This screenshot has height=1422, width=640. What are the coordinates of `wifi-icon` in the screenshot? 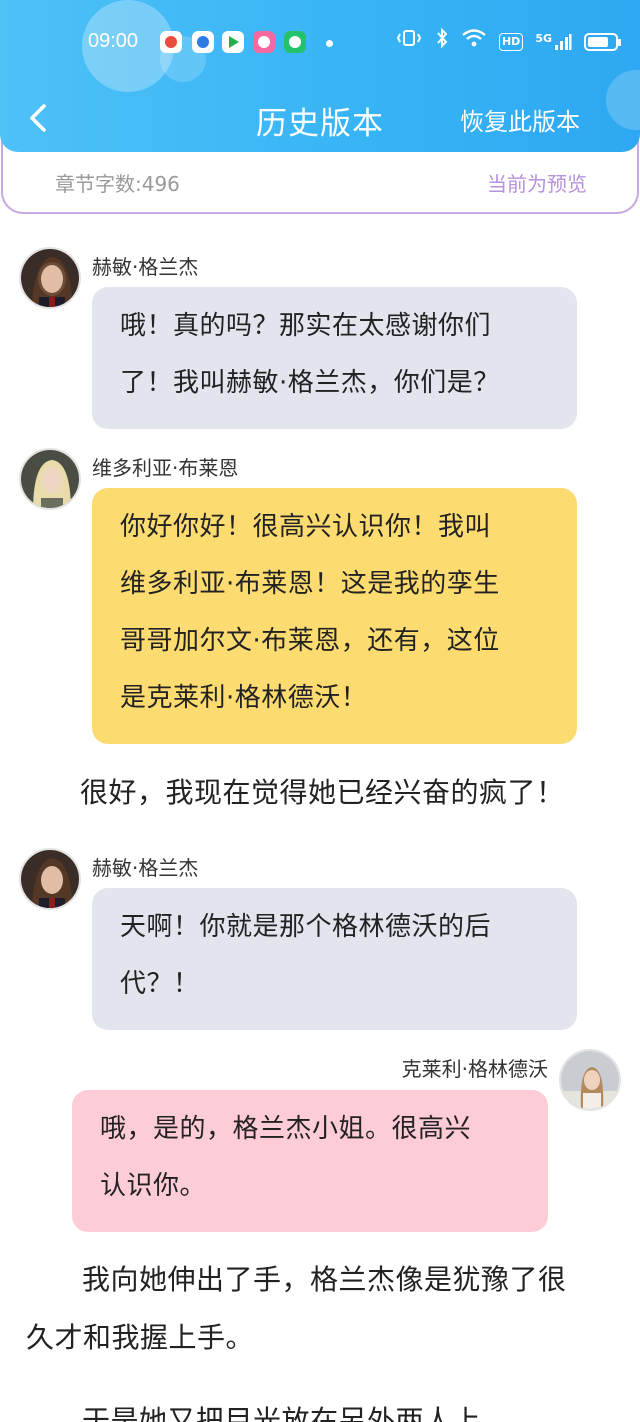 It's located at (474, 42).